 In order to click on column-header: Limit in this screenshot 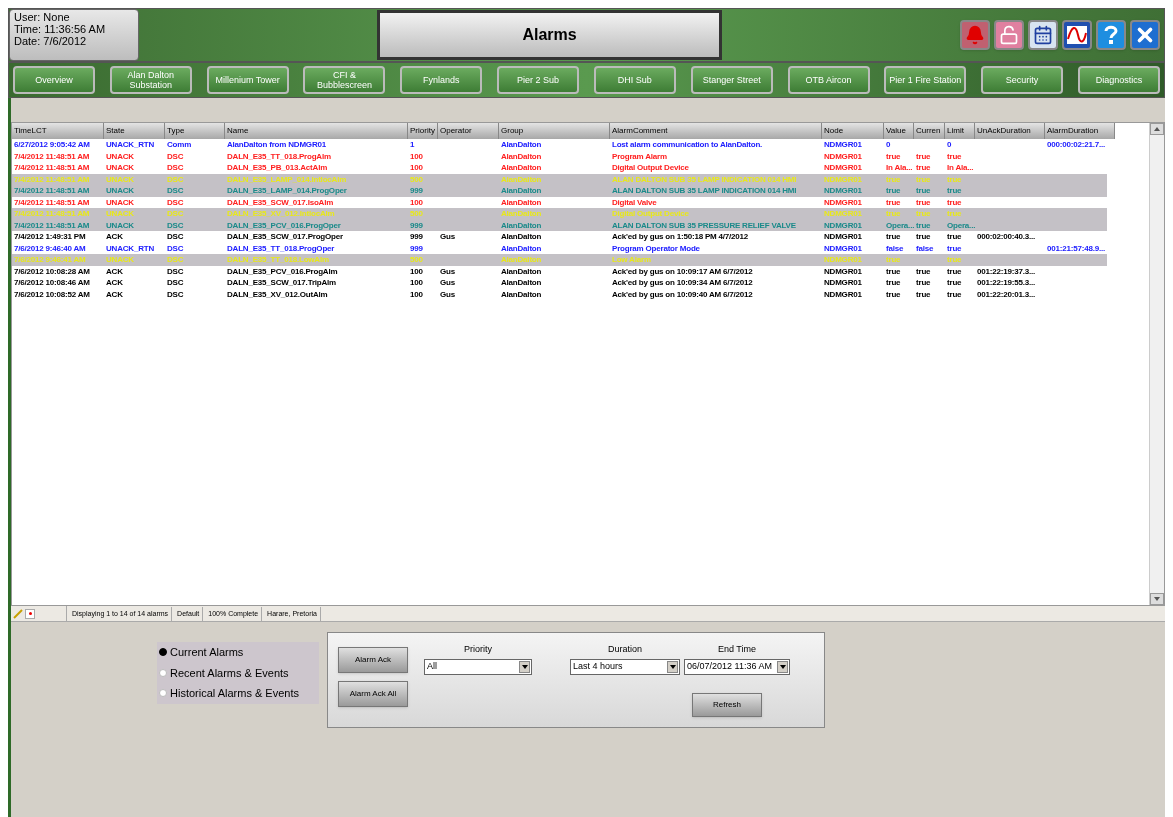, I will do `click(960, 131)`.